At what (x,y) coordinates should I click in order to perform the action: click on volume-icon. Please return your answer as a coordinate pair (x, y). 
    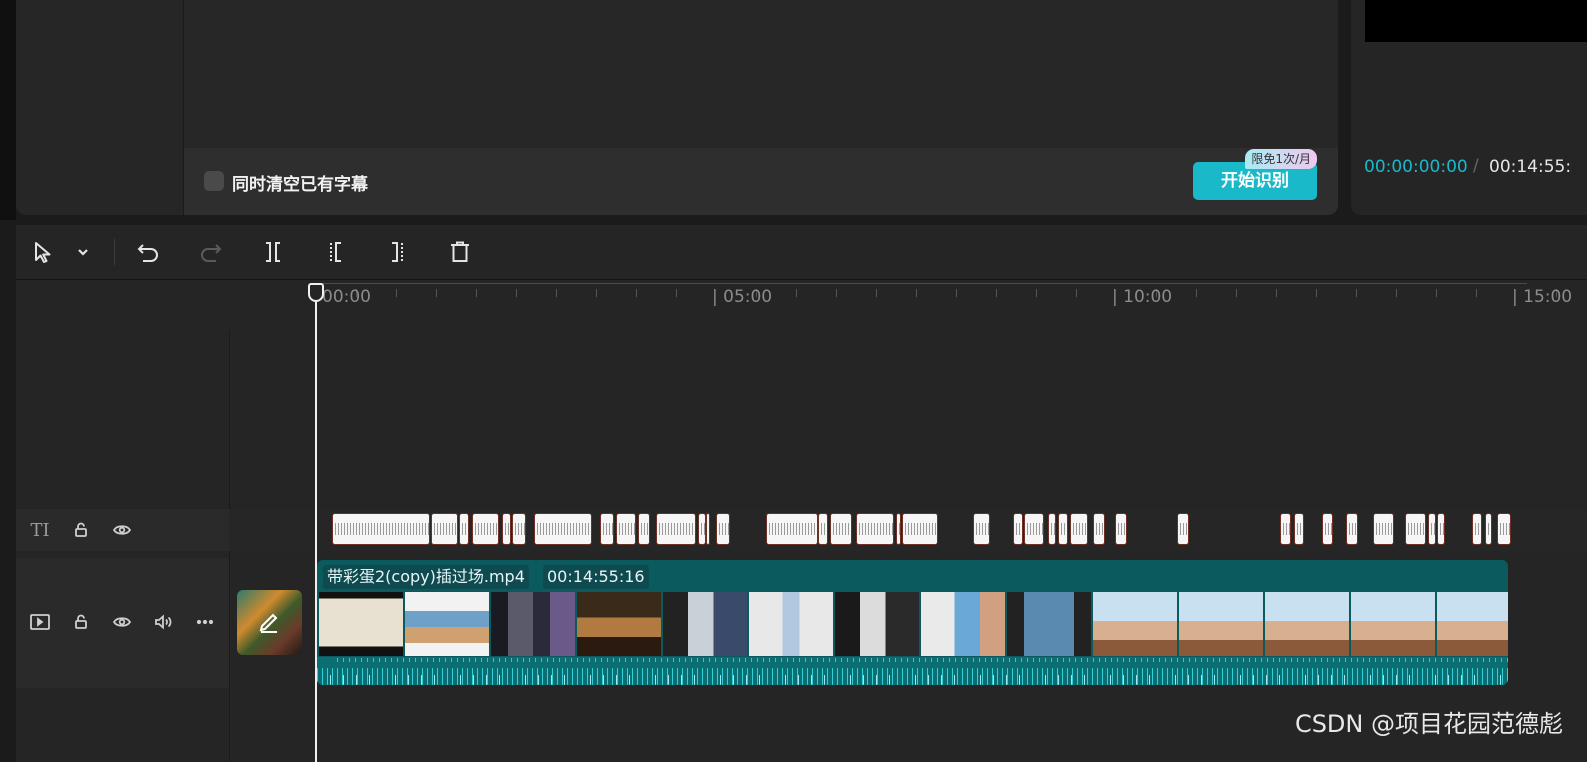
    Looking at the image, I should click on (164, 622).